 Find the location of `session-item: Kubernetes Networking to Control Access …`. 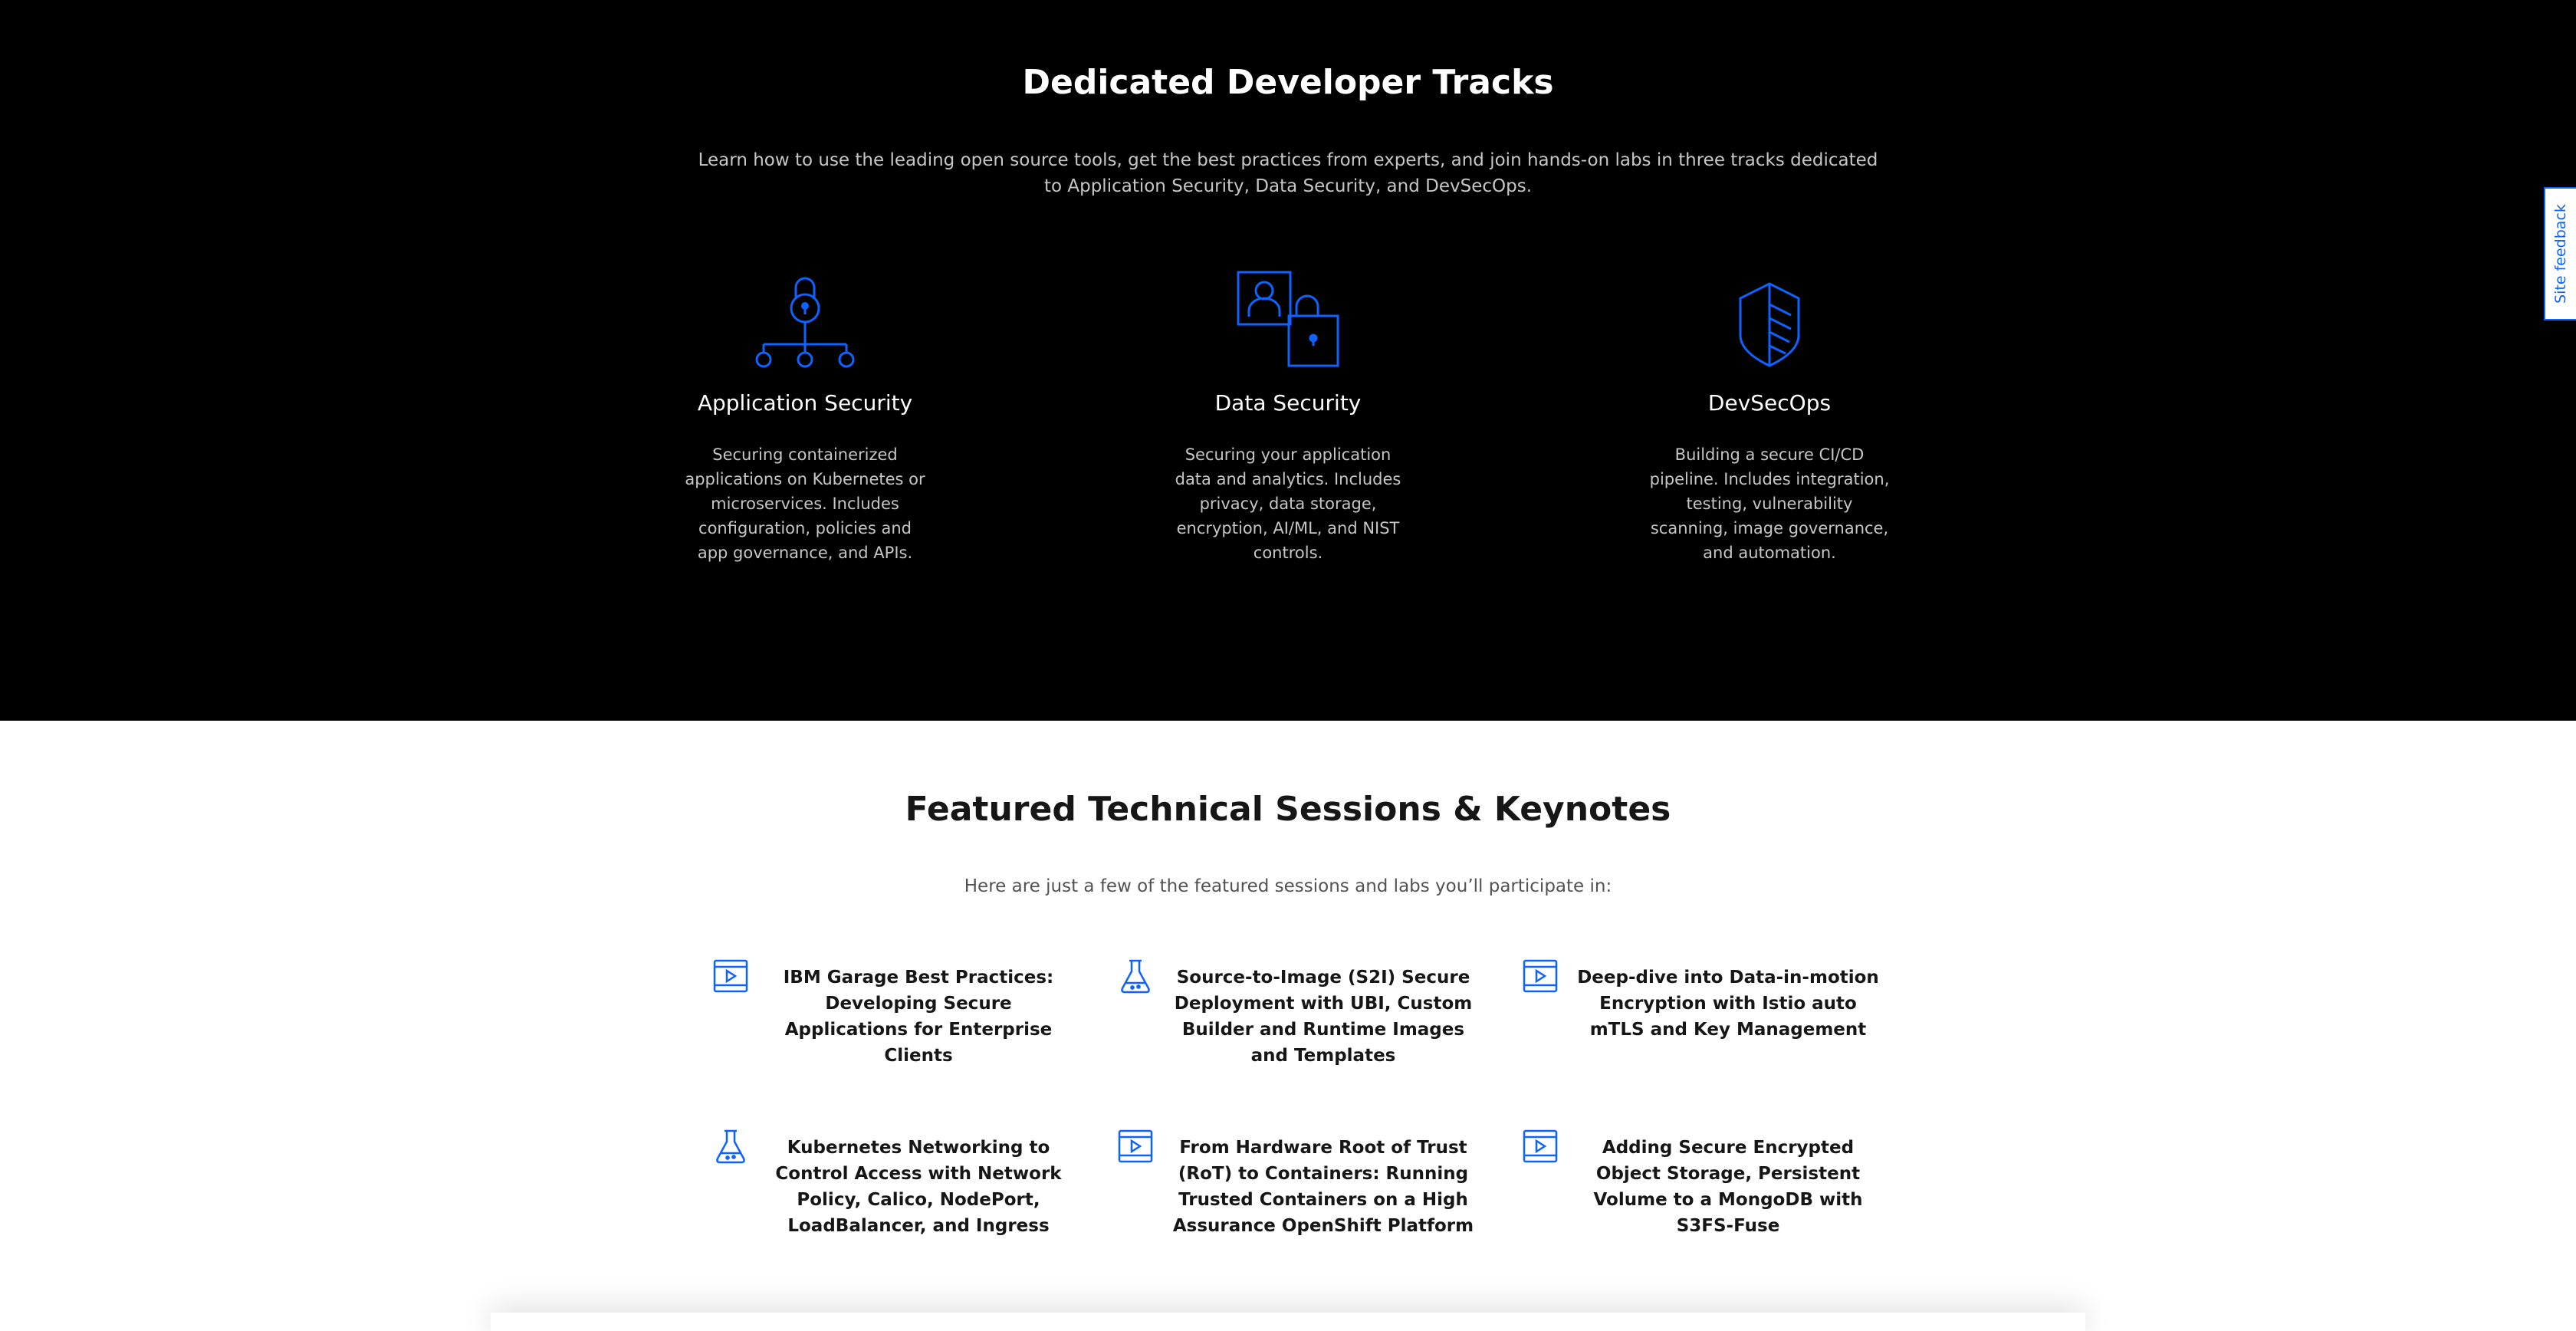

session-item: Kubernetes Networking to Control Access … is located at coordinates (911, 1203).